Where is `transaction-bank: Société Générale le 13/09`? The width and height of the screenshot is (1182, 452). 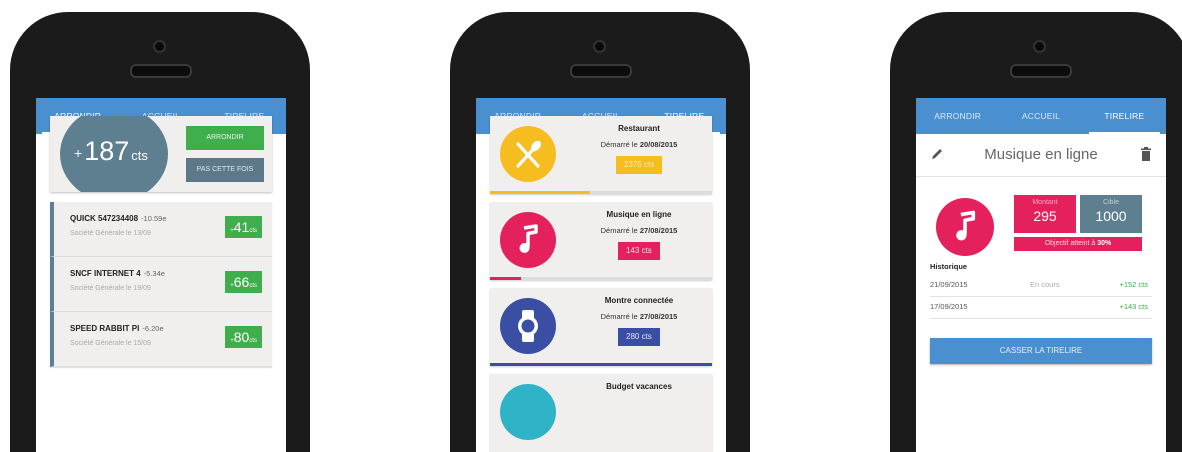 transaction-bank: Société Générale le 13/09 is located at coordinates (110, 233).